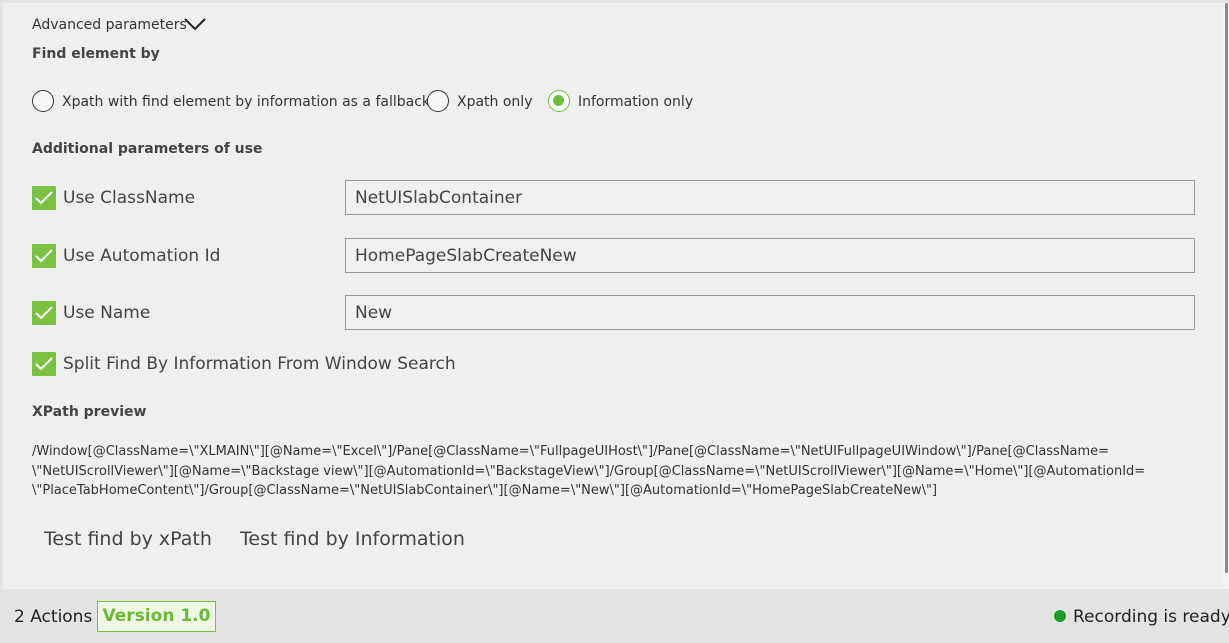 Image resolution: width=1229 pixels, height=643 pixels. I want to click on status-bar: 2 Actions Version 1.0 Recording is ready, so click(614, 616).